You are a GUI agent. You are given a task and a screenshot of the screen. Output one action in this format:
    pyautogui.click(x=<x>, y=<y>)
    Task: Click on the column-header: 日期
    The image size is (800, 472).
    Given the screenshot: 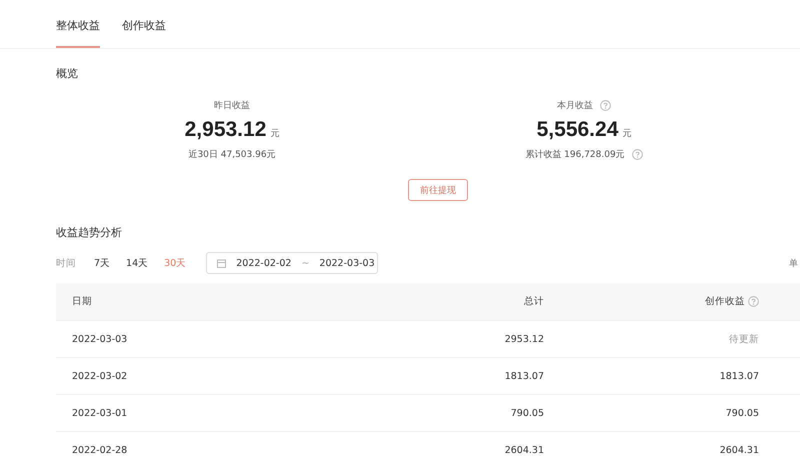 What is the action you would take?
    pyautogui.click(x=82, y=301)
    